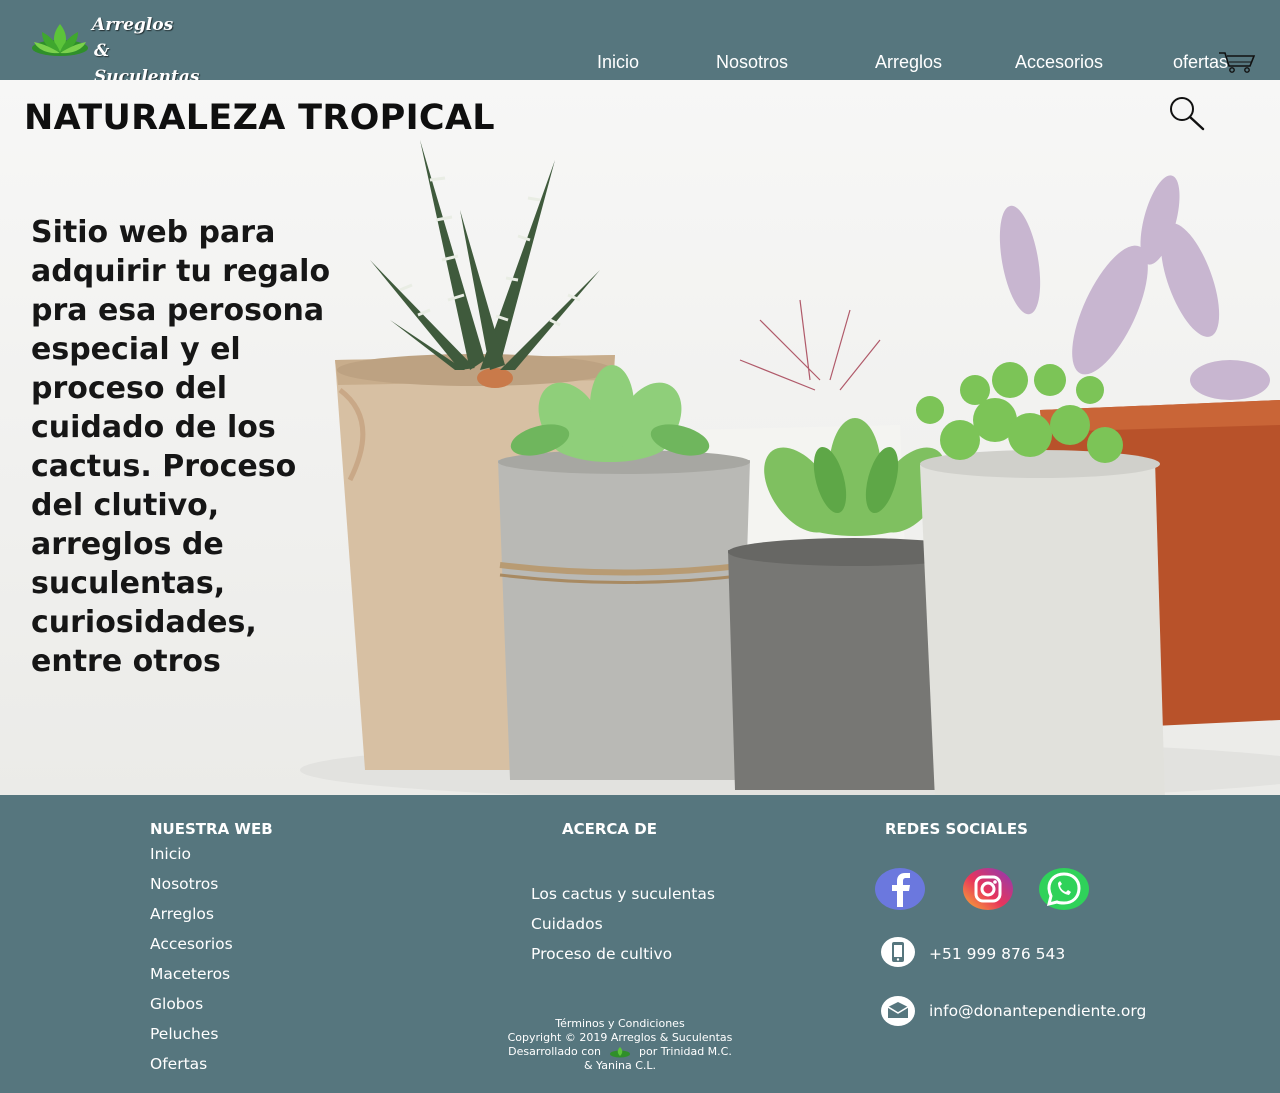 Image resolution: width=1280 pixels, height=1093 pixels. Describe the element at coordinates (146, 51) in the screenshot. I see `brand-name: Arreglos & Suculentas` at that location.